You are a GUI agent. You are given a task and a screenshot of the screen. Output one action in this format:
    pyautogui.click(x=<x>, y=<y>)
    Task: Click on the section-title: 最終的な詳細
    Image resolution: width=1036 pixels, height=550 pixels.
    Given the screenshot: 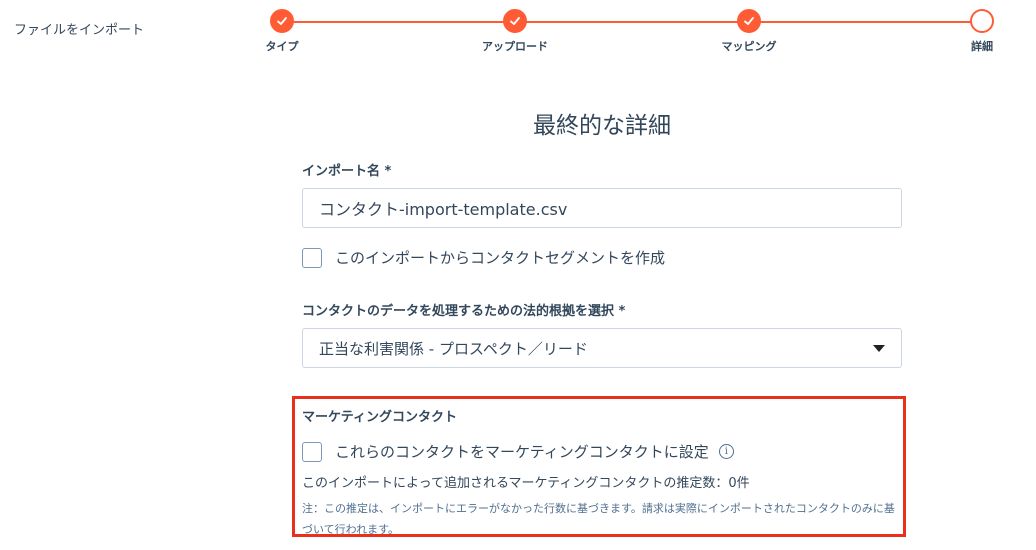 What is the action you would take?
    pyautogui.click(x=602, y=126)
    